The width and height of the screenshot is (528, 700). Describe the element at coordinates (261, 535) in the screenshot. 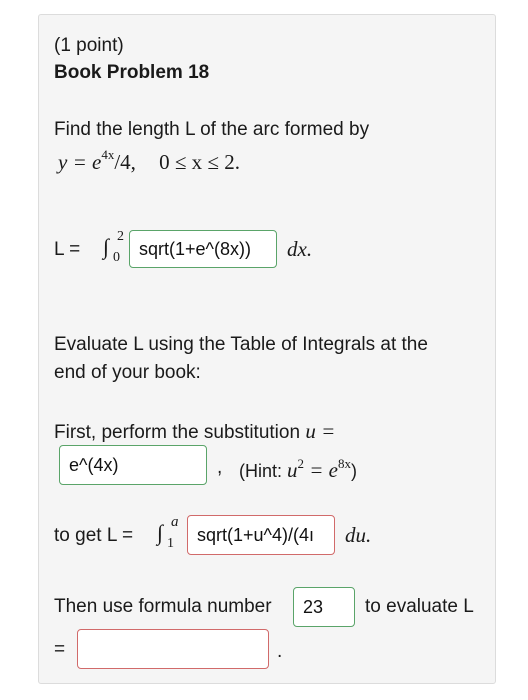

I see `substituted-integrand-input: sqrt(1+u^4)/(4ı` at that location.